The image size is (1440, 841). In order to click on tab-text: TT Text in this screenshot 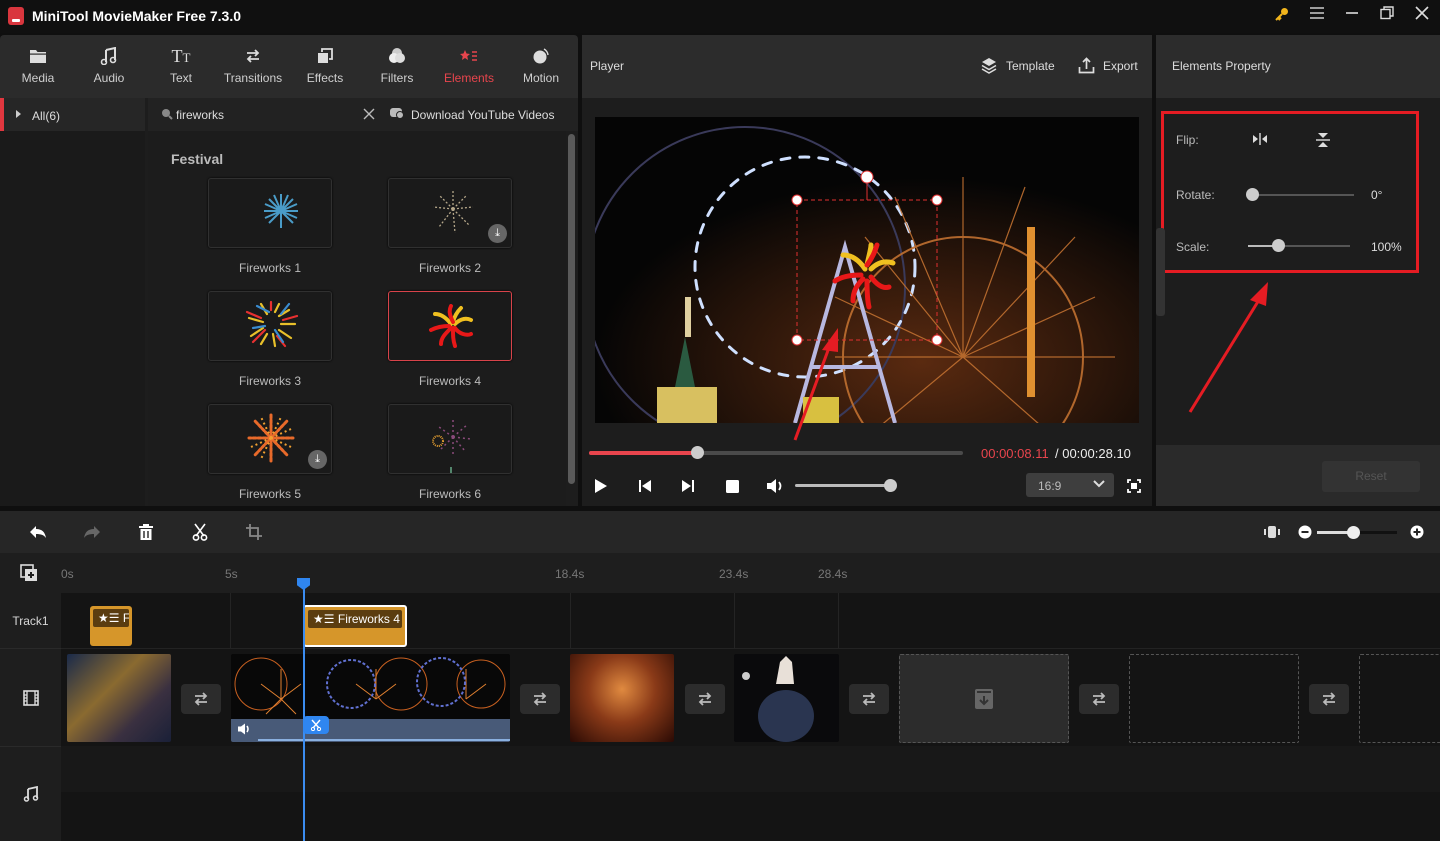, I will do `click(181, 65)`.